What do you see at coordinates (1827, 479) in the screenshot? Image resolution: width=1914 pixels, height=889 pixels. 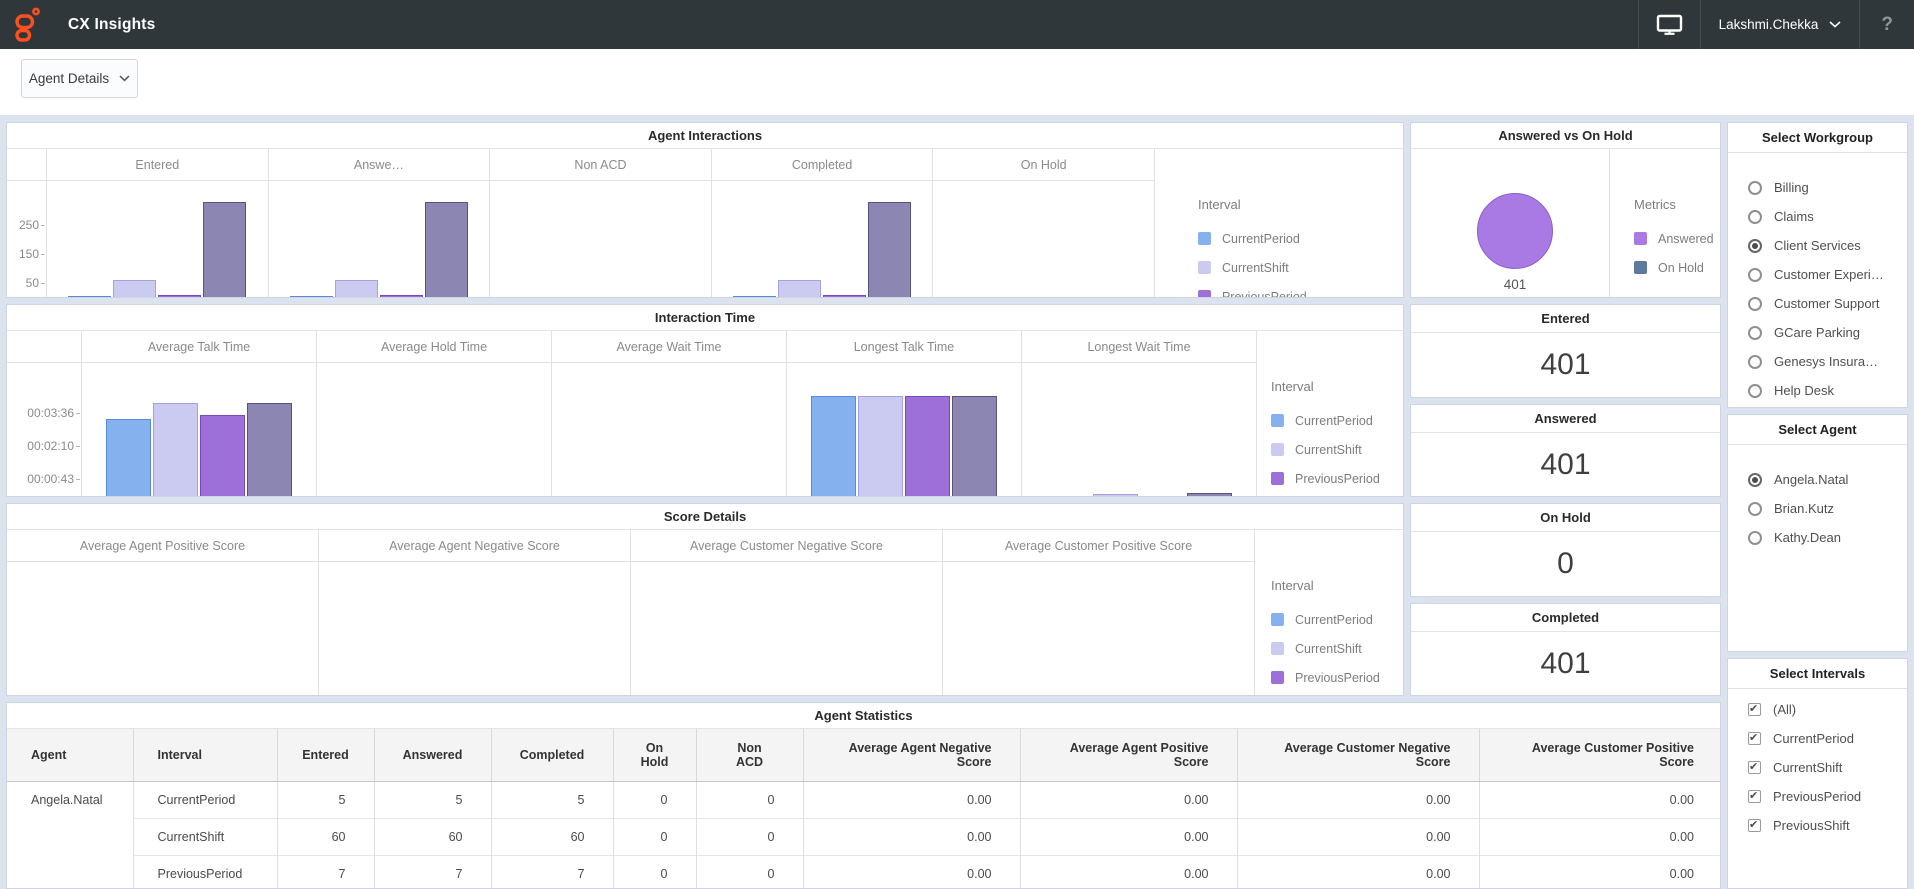 I see `radio-option-angela-natal: Angela.Natal` at bounding box center [1827, 479].